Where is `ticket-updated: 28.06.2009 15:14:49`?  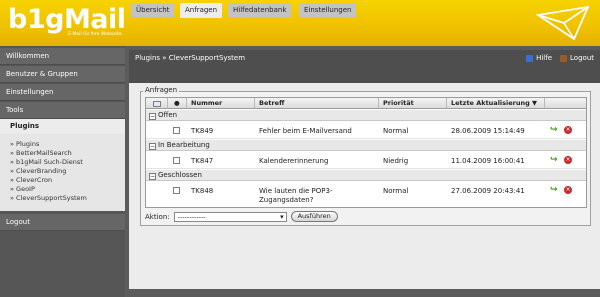 ticket-updated: 28.06.2009 15:14:49 is located at coordinates (488, 131).